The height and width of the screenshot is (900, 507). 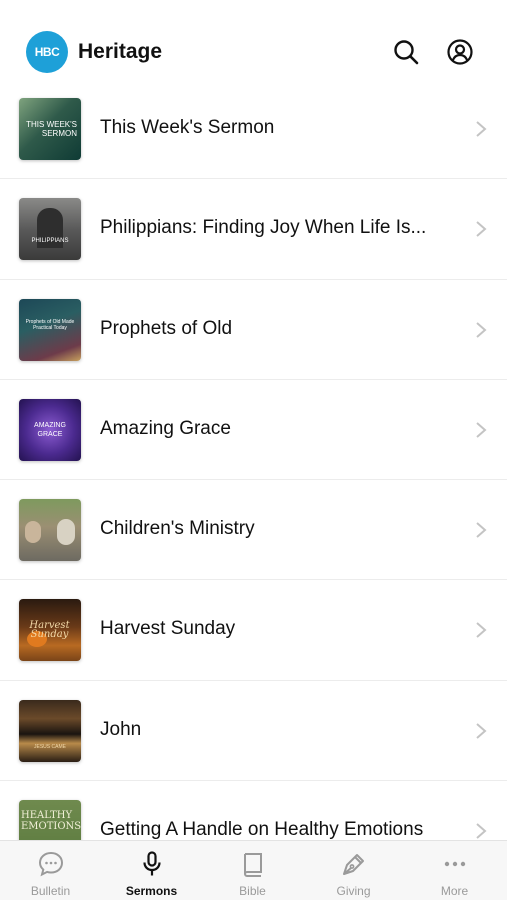 I want to click on thumbnail-caption: Harvest Sunday, so click(x=49, y=630).